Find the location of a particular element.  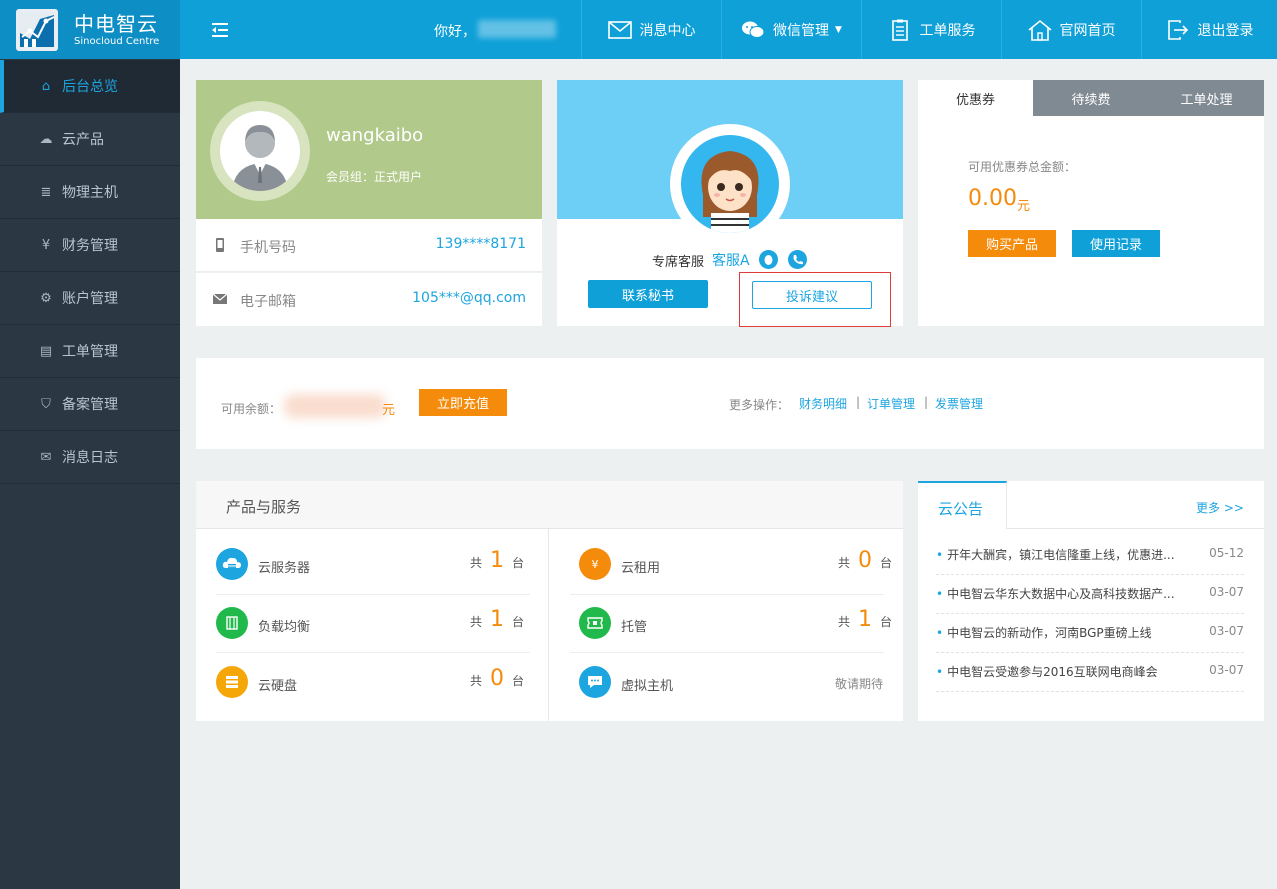

service-avatar is located at coordinates (730, 184).